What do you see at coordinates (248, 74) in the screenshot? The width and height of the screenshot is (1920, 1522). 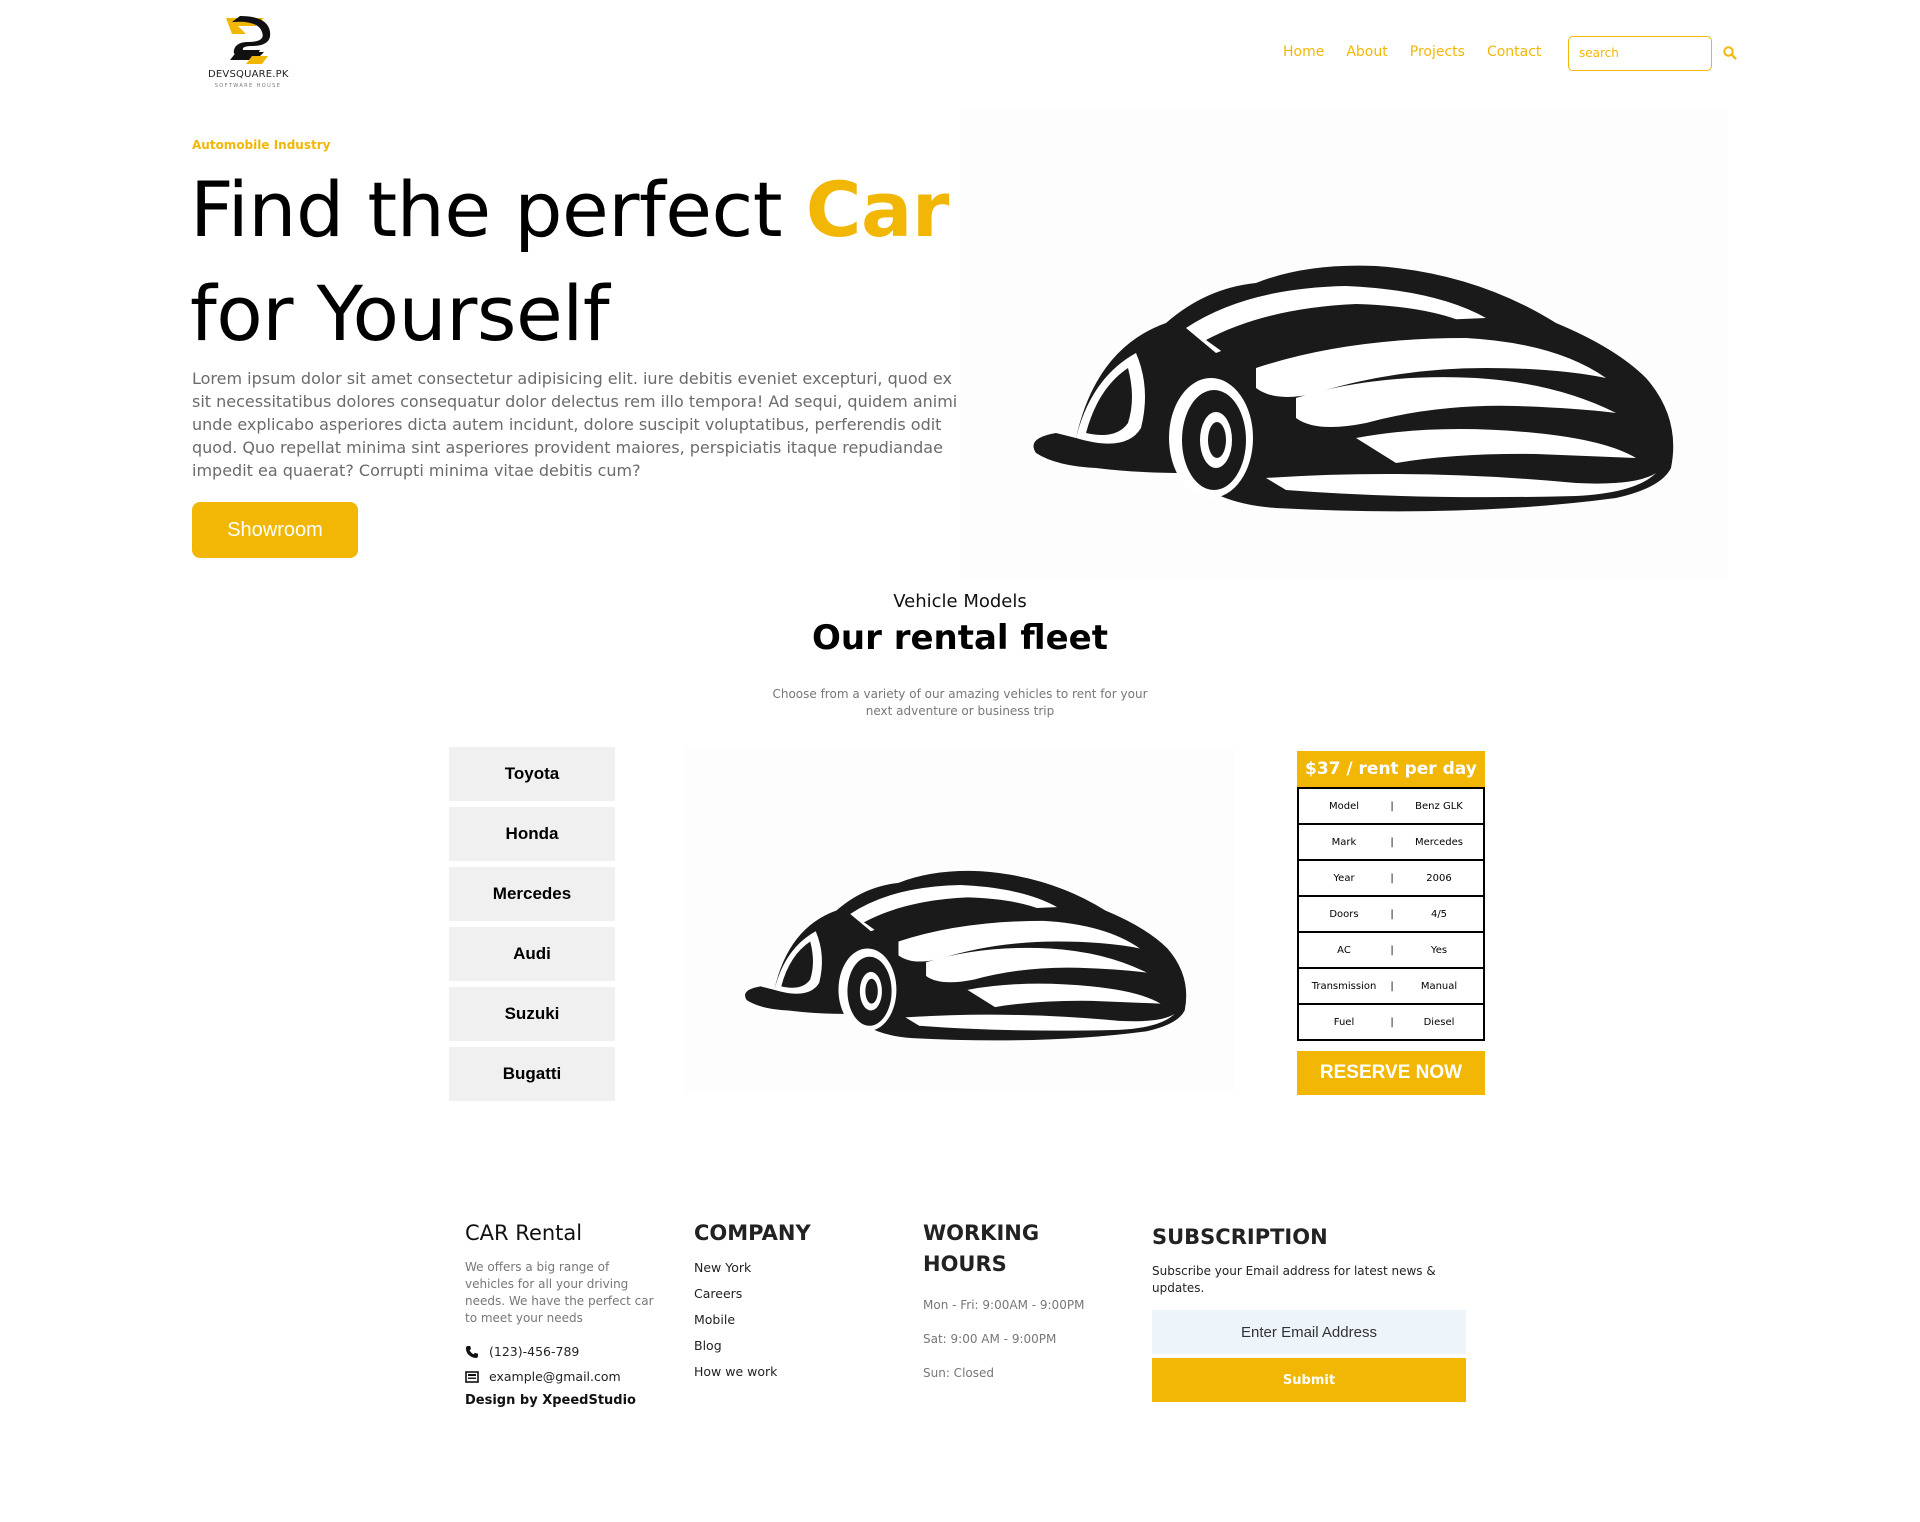 I see `brand-name: DEVSQUARE.PK` at bounding box center [248, 74].